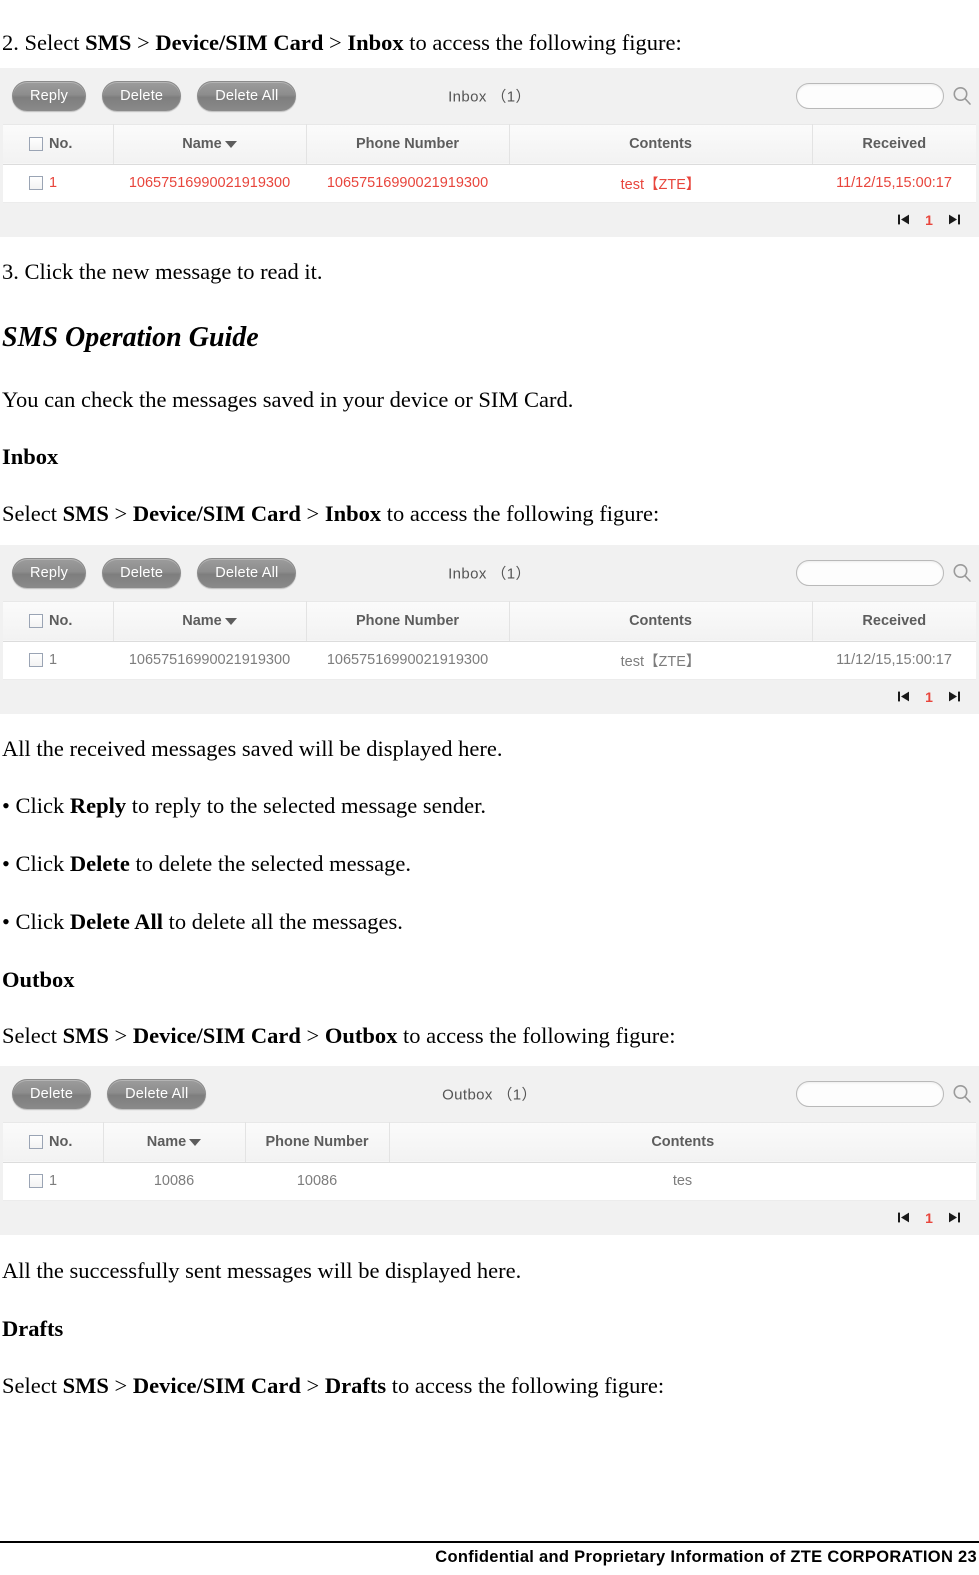 This screenshot has height=1575, width=979. Describe the element at coordinates (489, 96) in the screenshot. I see `figure1-toolbar: Reply Delete Delete All Inbox （1）` at that location.